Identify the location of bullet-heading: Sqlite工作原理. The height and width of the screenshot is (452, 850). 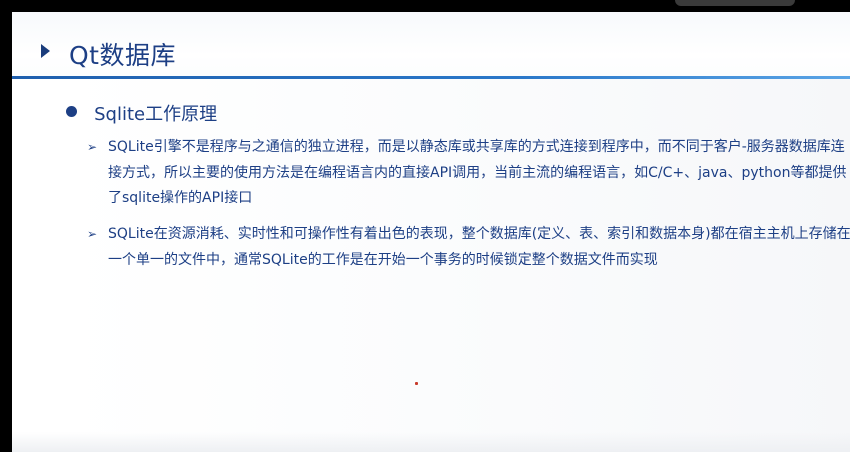
(156, 114).